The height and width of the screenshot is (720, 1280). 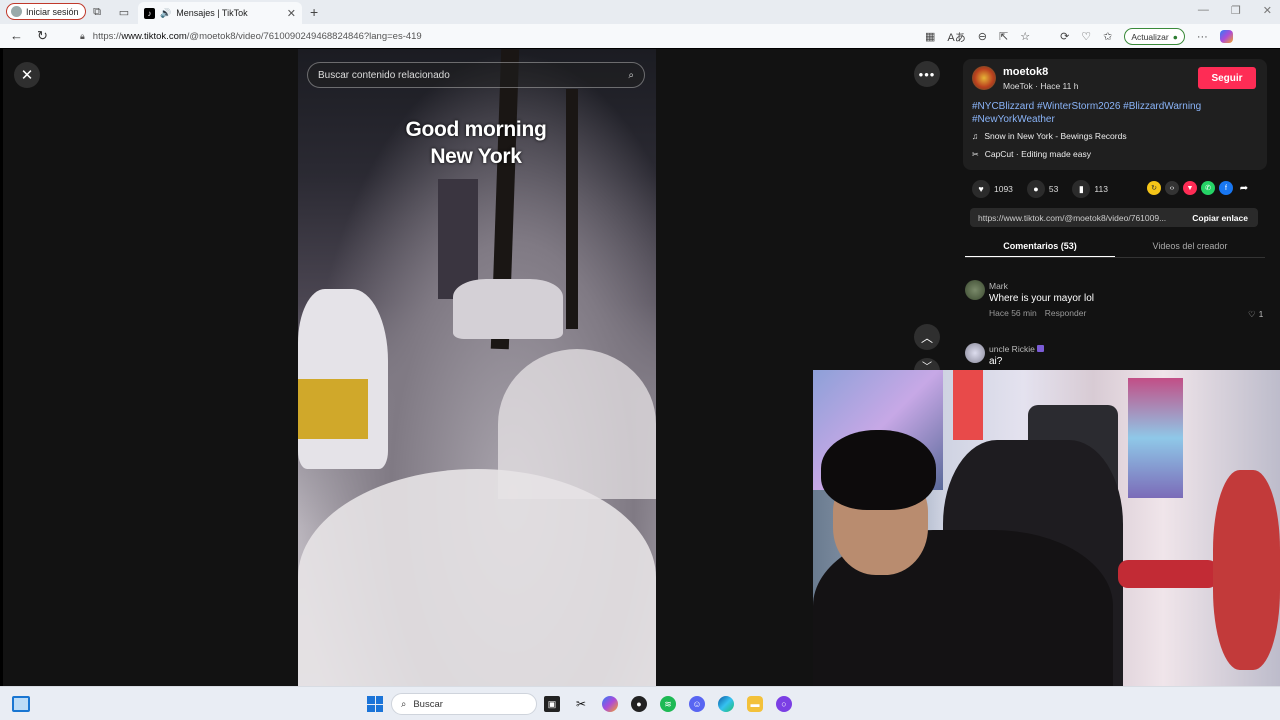 I want to click on poster, so click(x=1155, y=438).